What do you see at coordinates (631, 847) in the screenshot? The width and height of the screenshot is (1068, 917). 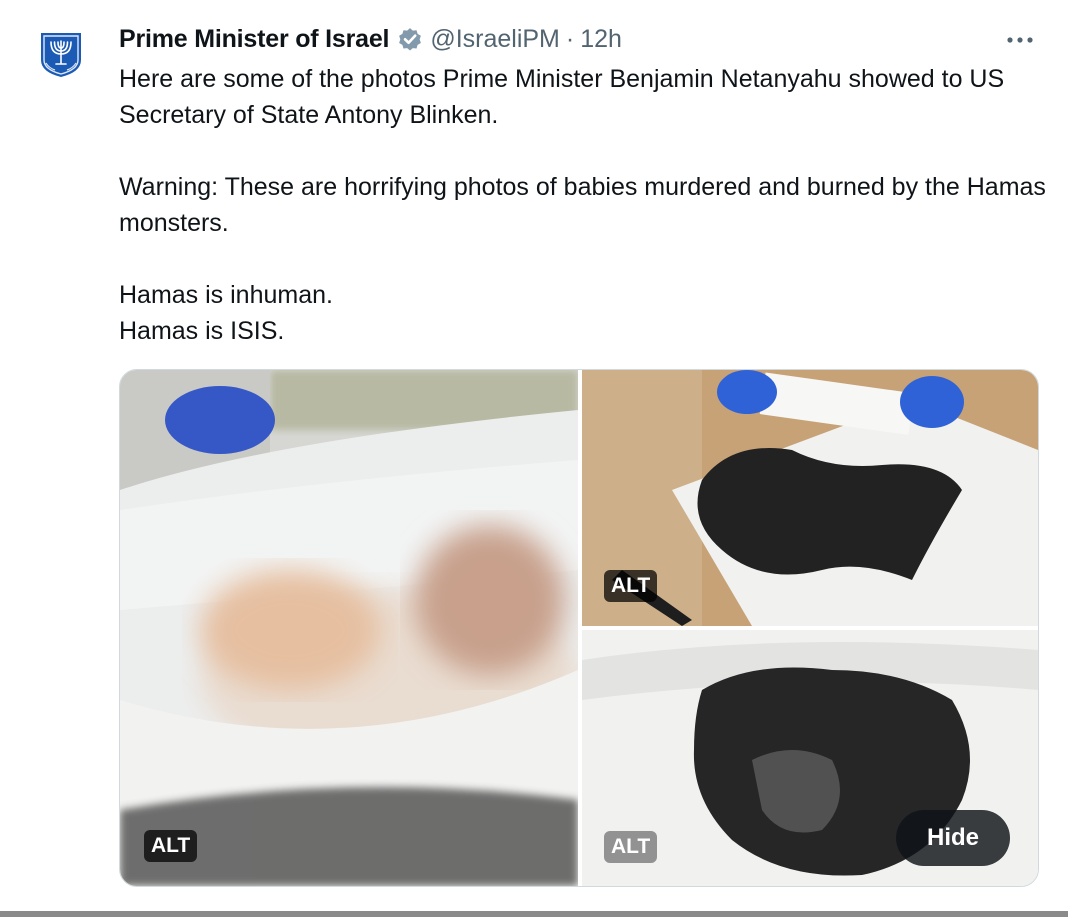 I see `alt-badge-3: ALT` at bounding box center [631, 847].